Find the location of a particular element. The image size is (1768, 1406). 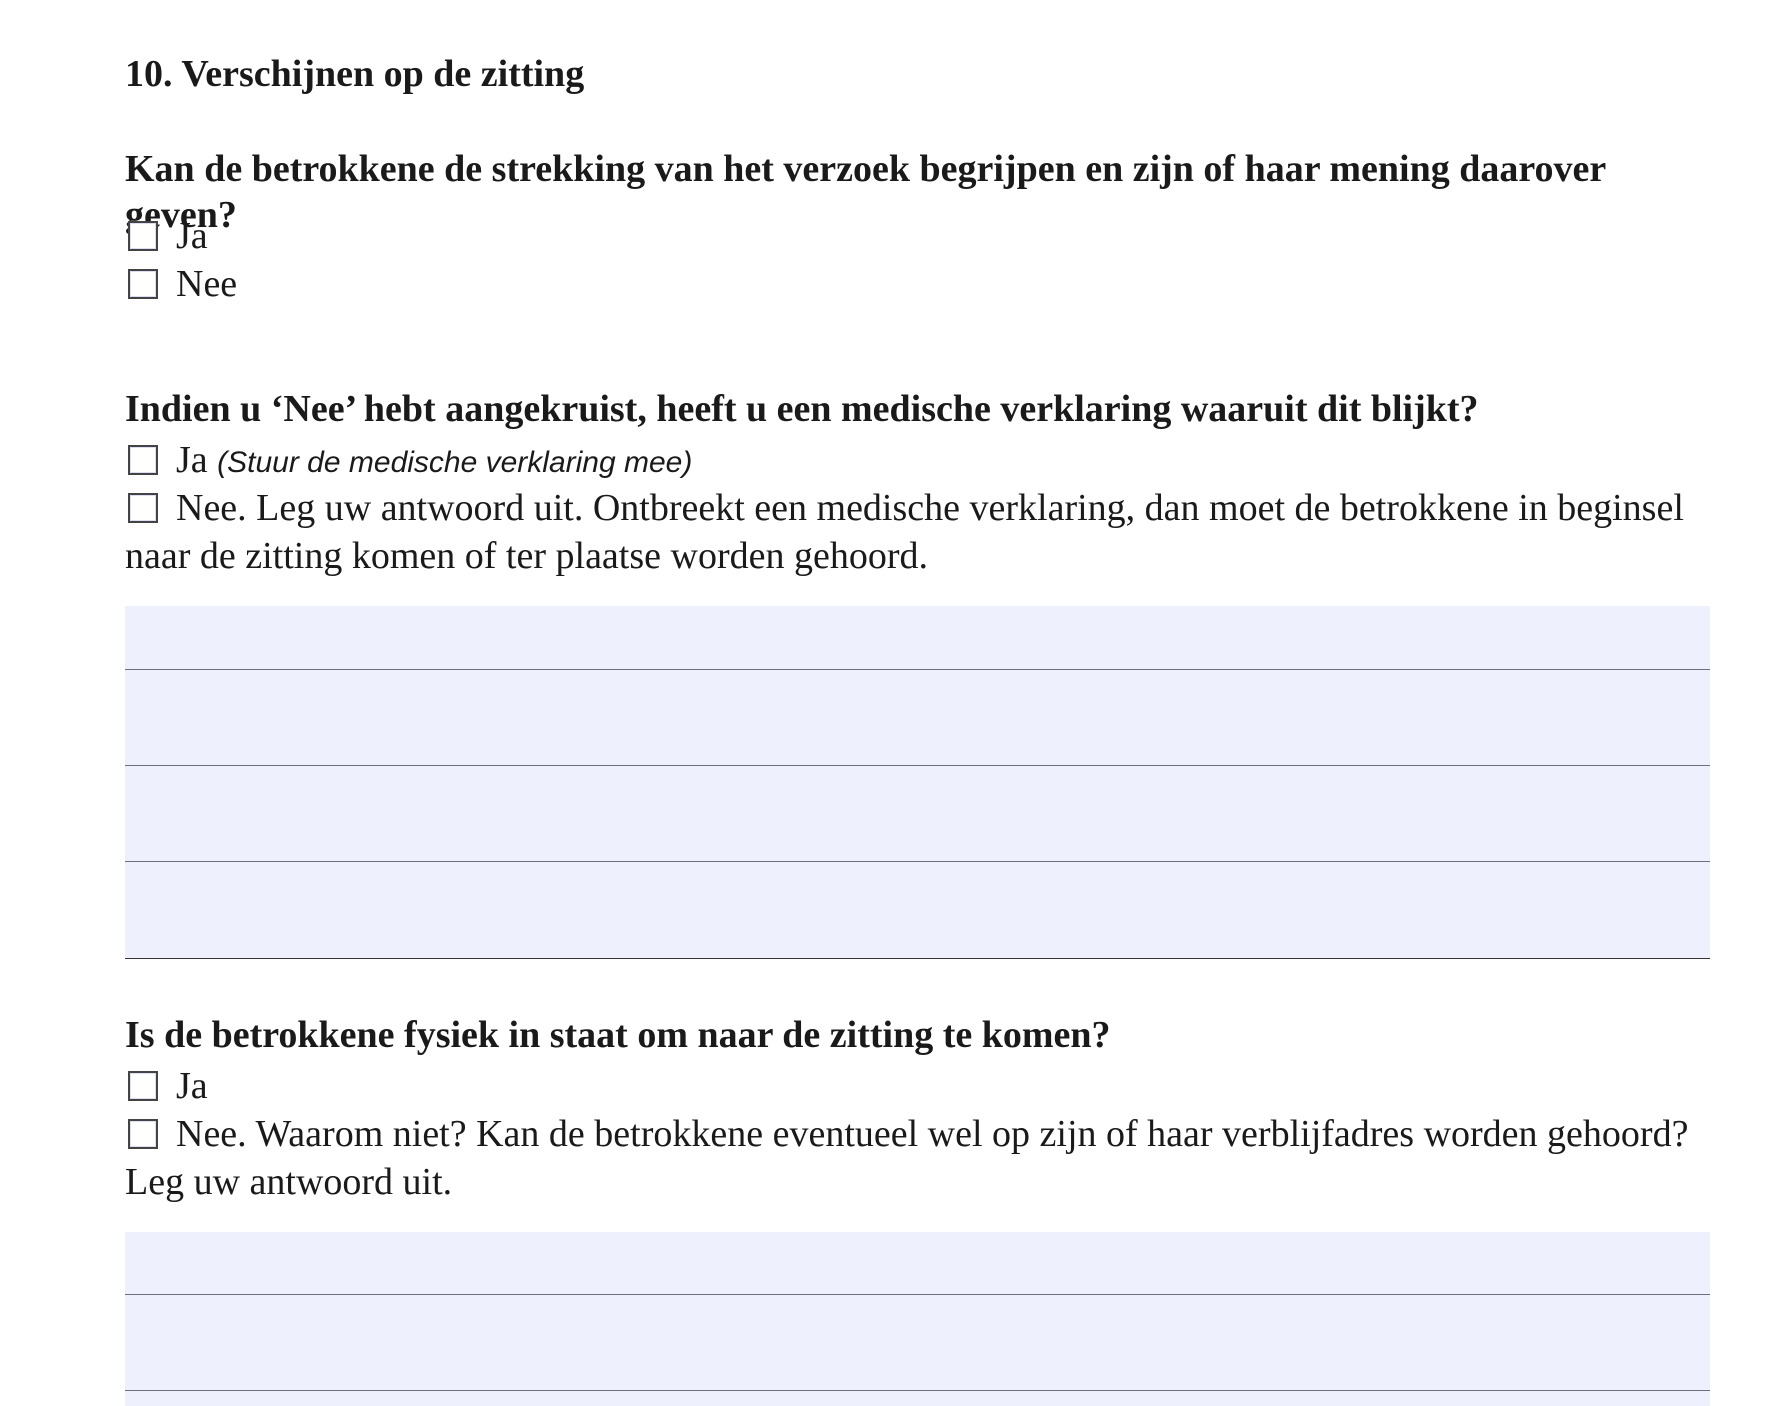

option-q2-ja: Ja (Stuur de medische verklaring mee) is located at coordinates (917, 461).